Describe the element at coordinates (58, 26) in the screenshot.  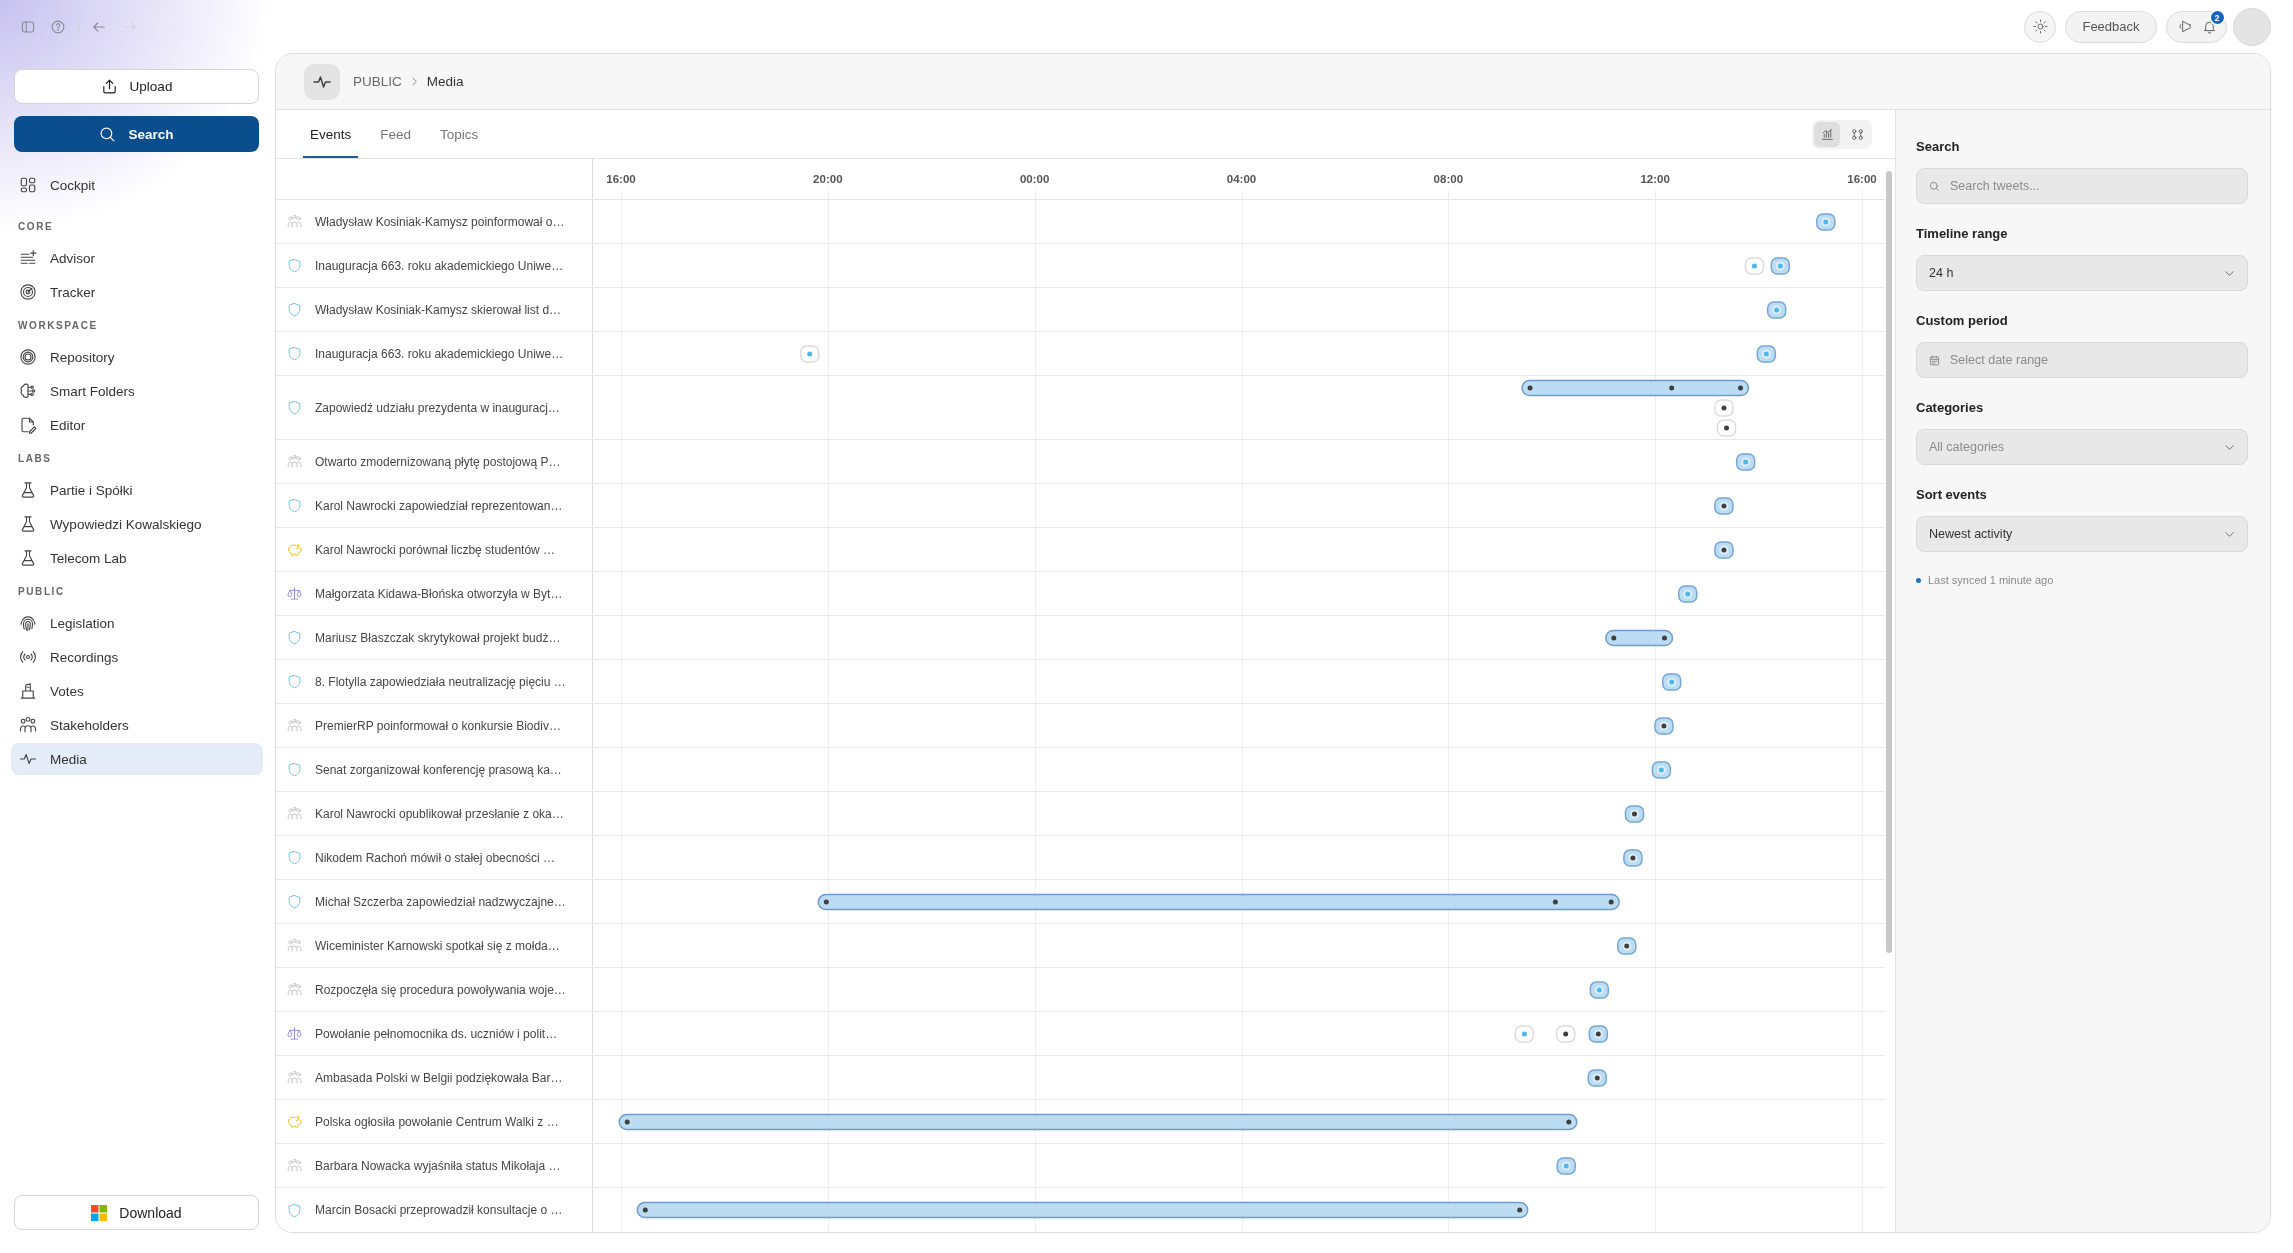
I see `help-icon` at that location.